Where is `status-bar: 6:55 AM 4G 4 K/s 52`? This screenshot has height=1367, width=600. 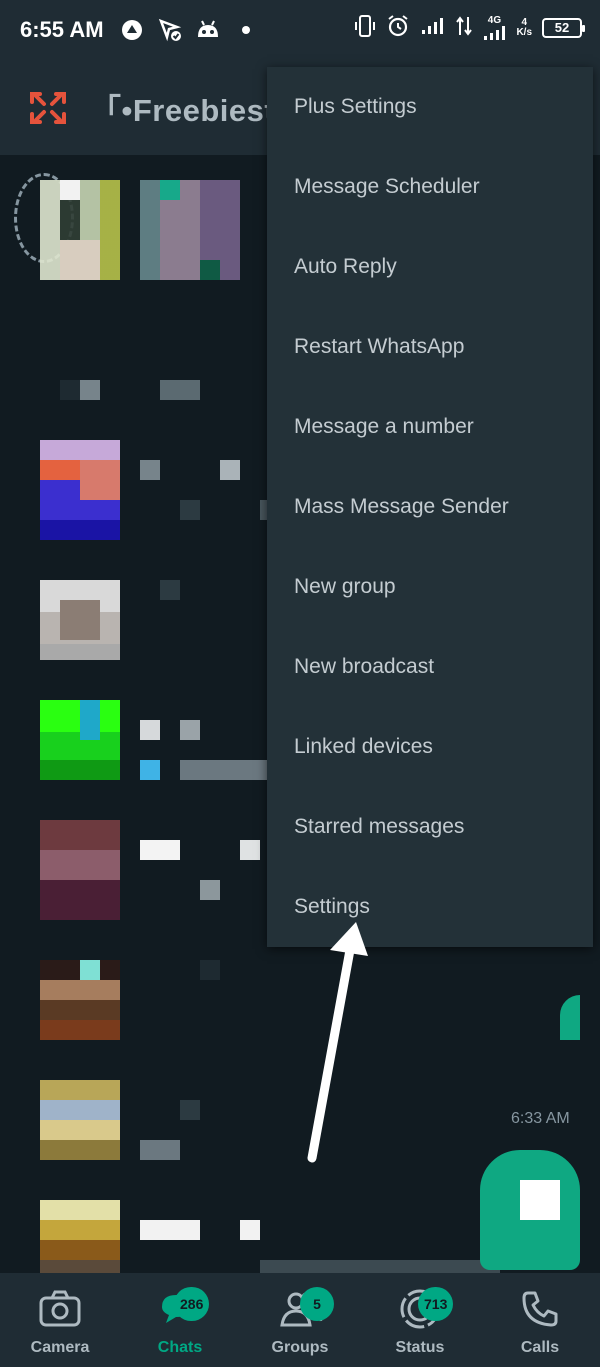 status-bar: 6:55 AM 4G 4 K/s 52 is located at coordinates (300, 30).